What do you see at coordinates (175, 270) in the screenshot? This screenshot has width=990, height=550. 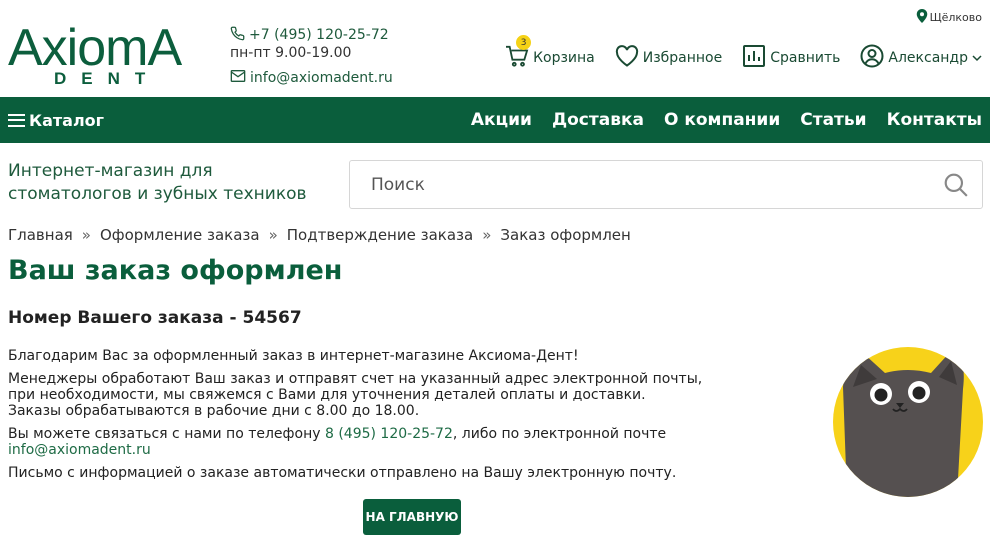 I see `page-title: Ваш заказ оформлен` at bounding box center [175, 270].